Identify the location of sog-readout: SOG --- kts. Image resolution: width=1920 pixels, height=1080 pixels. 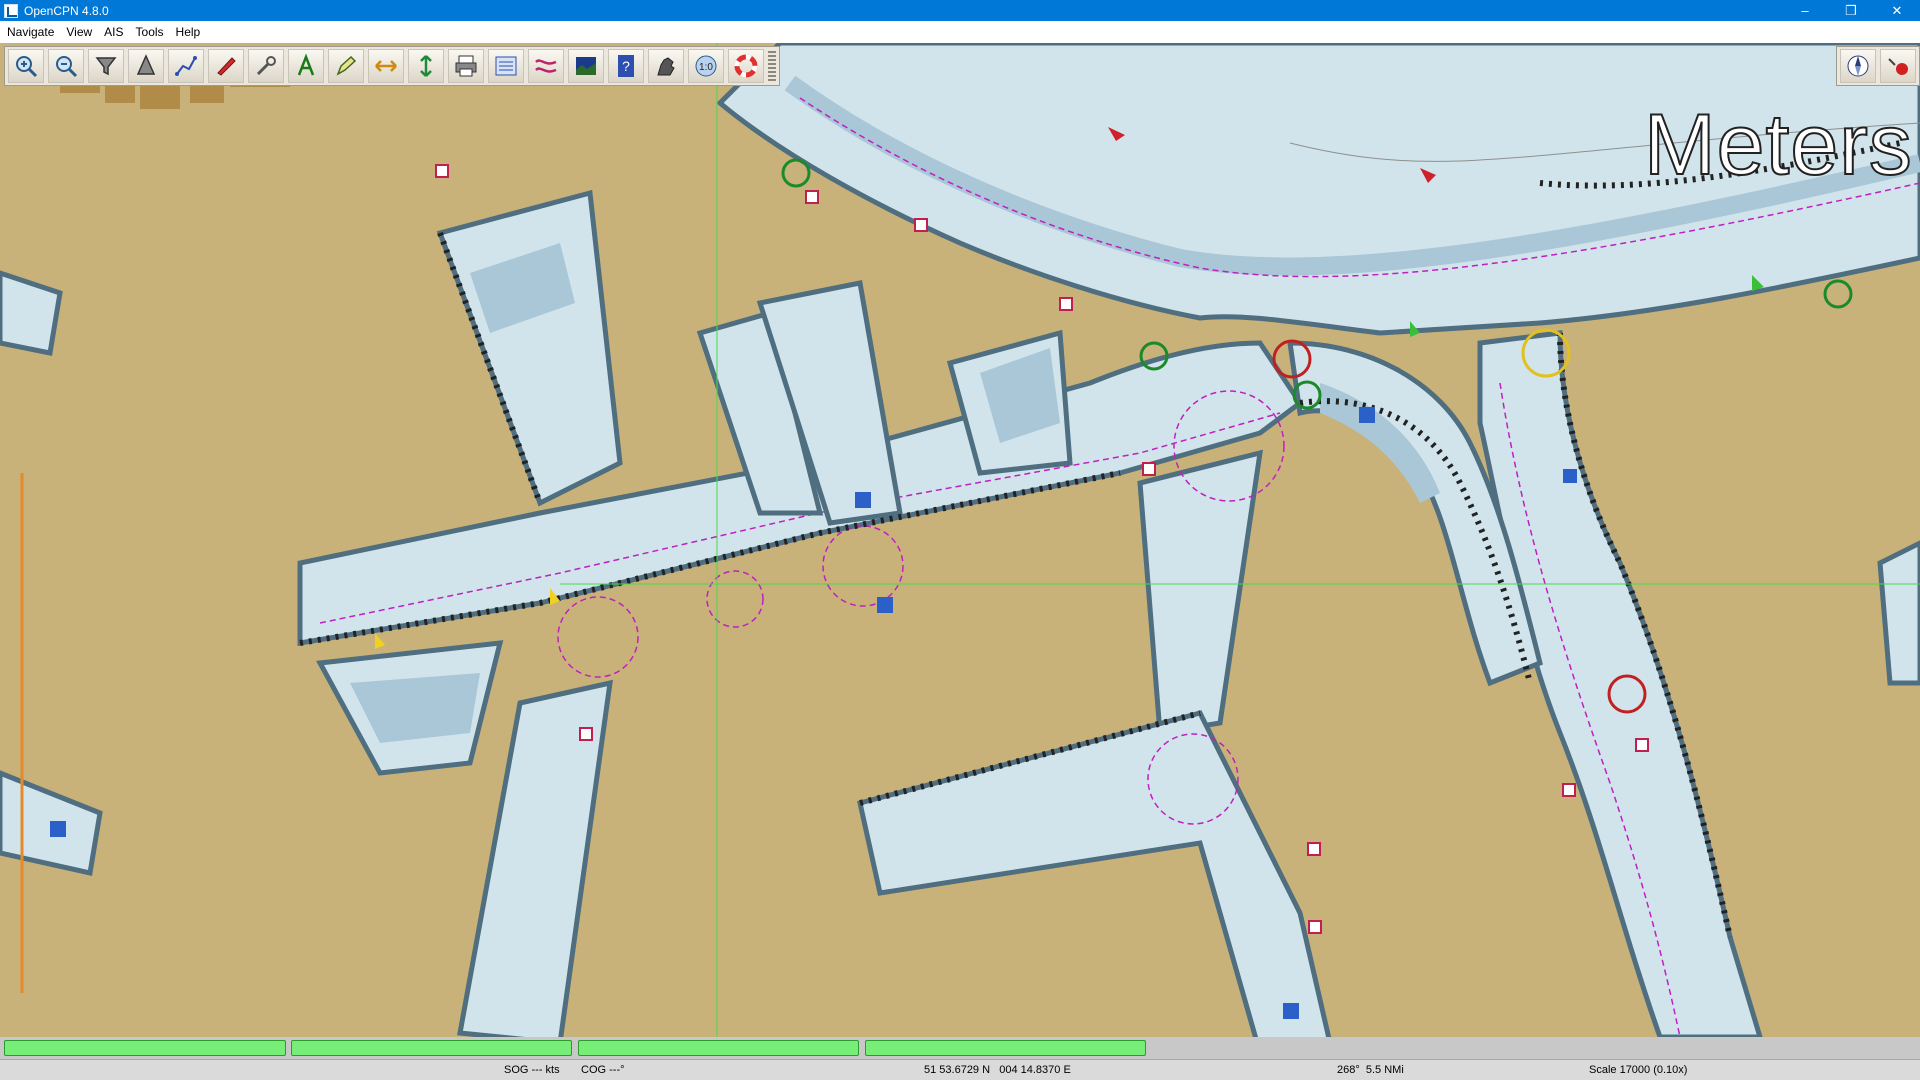
(532, 1070).